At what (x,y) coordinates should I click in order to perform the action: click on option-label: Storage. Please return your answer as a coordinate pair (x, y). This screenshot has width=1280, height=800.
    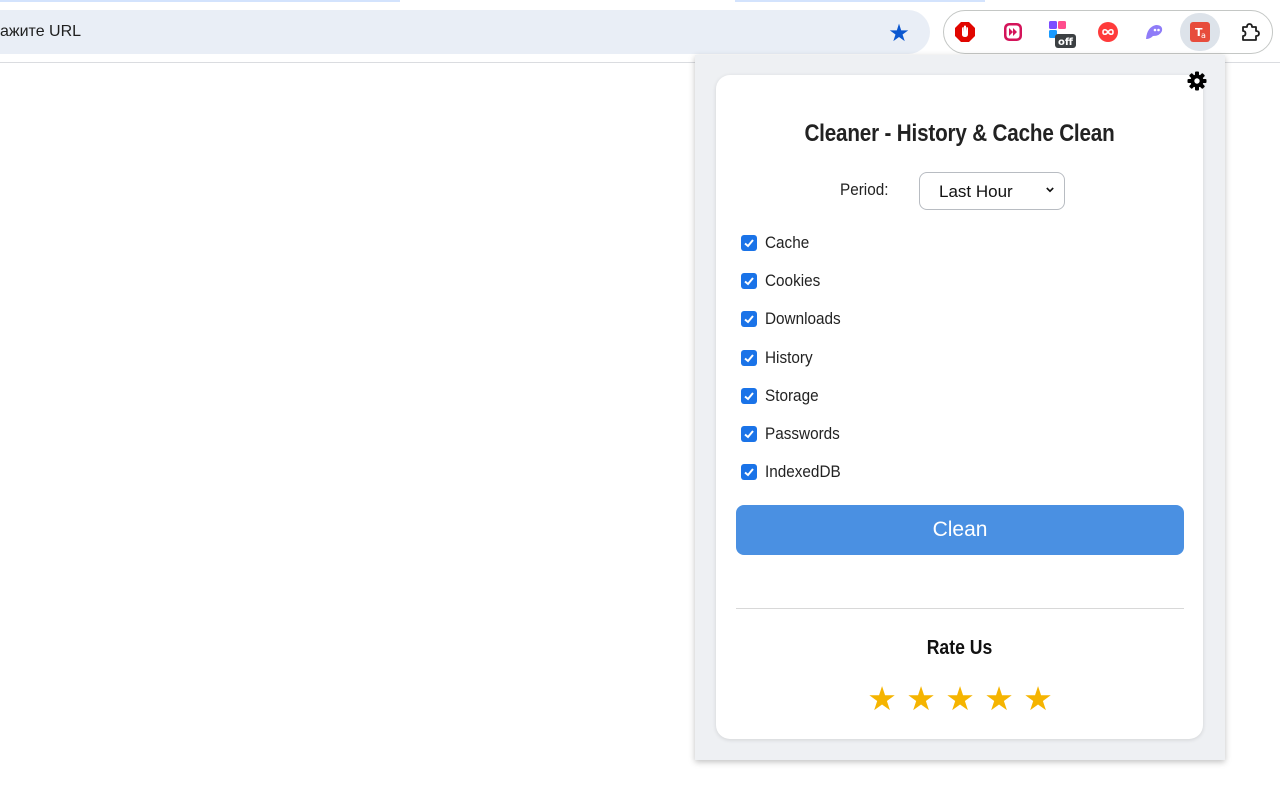
    Looking at the image, I should click on (792, 395).